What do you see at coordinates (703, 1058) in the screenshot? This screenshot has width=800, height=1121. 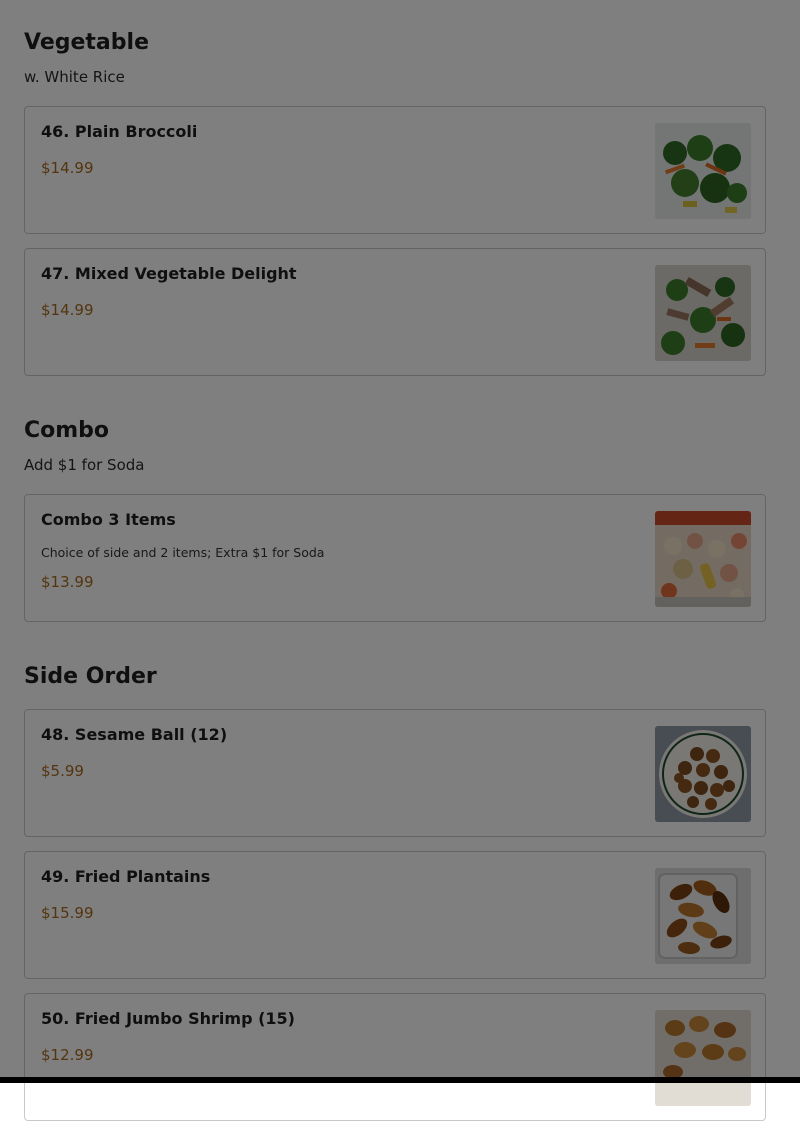 I see `food-photo-fried-shrimp` at bounding box center [703, 1058].